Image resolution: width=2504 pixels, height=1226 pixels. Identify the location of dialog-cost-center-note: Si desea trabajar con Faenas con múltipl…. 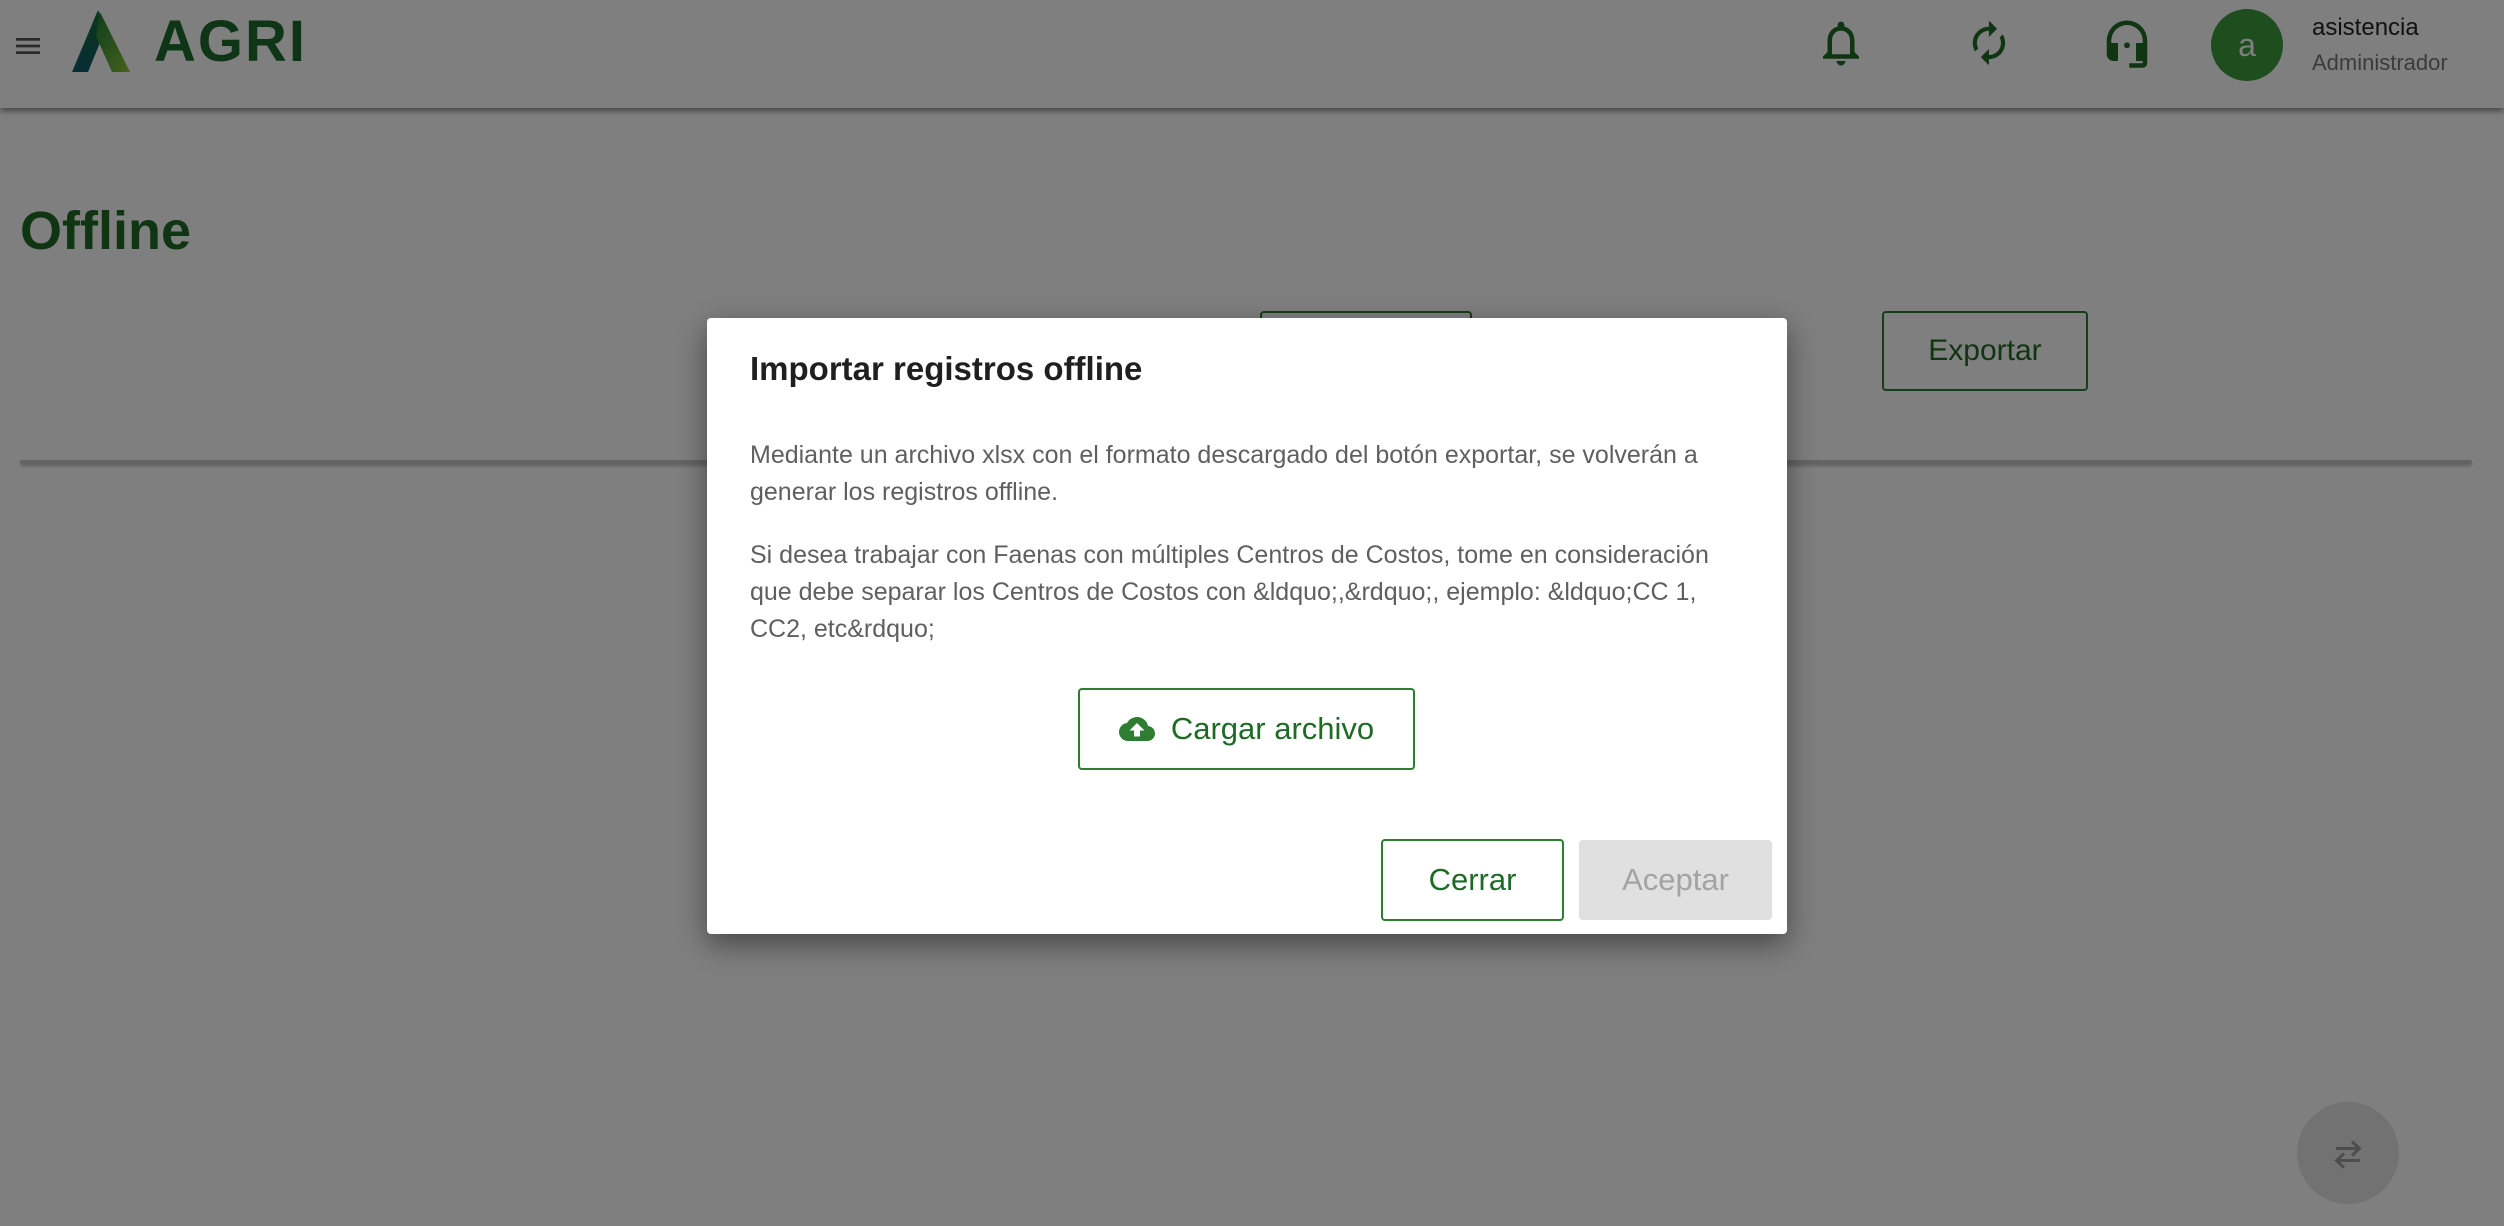
(1229, 592).